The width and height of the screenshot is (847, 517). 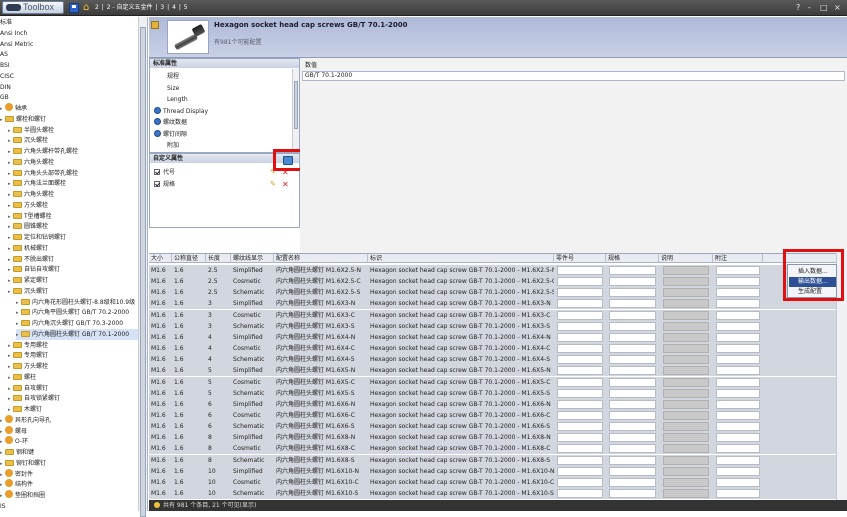 I want to click on tree-item: ▸ 内六角平圆头螺钉 GB/T 70.2-2000, so click(x=77, y=312).